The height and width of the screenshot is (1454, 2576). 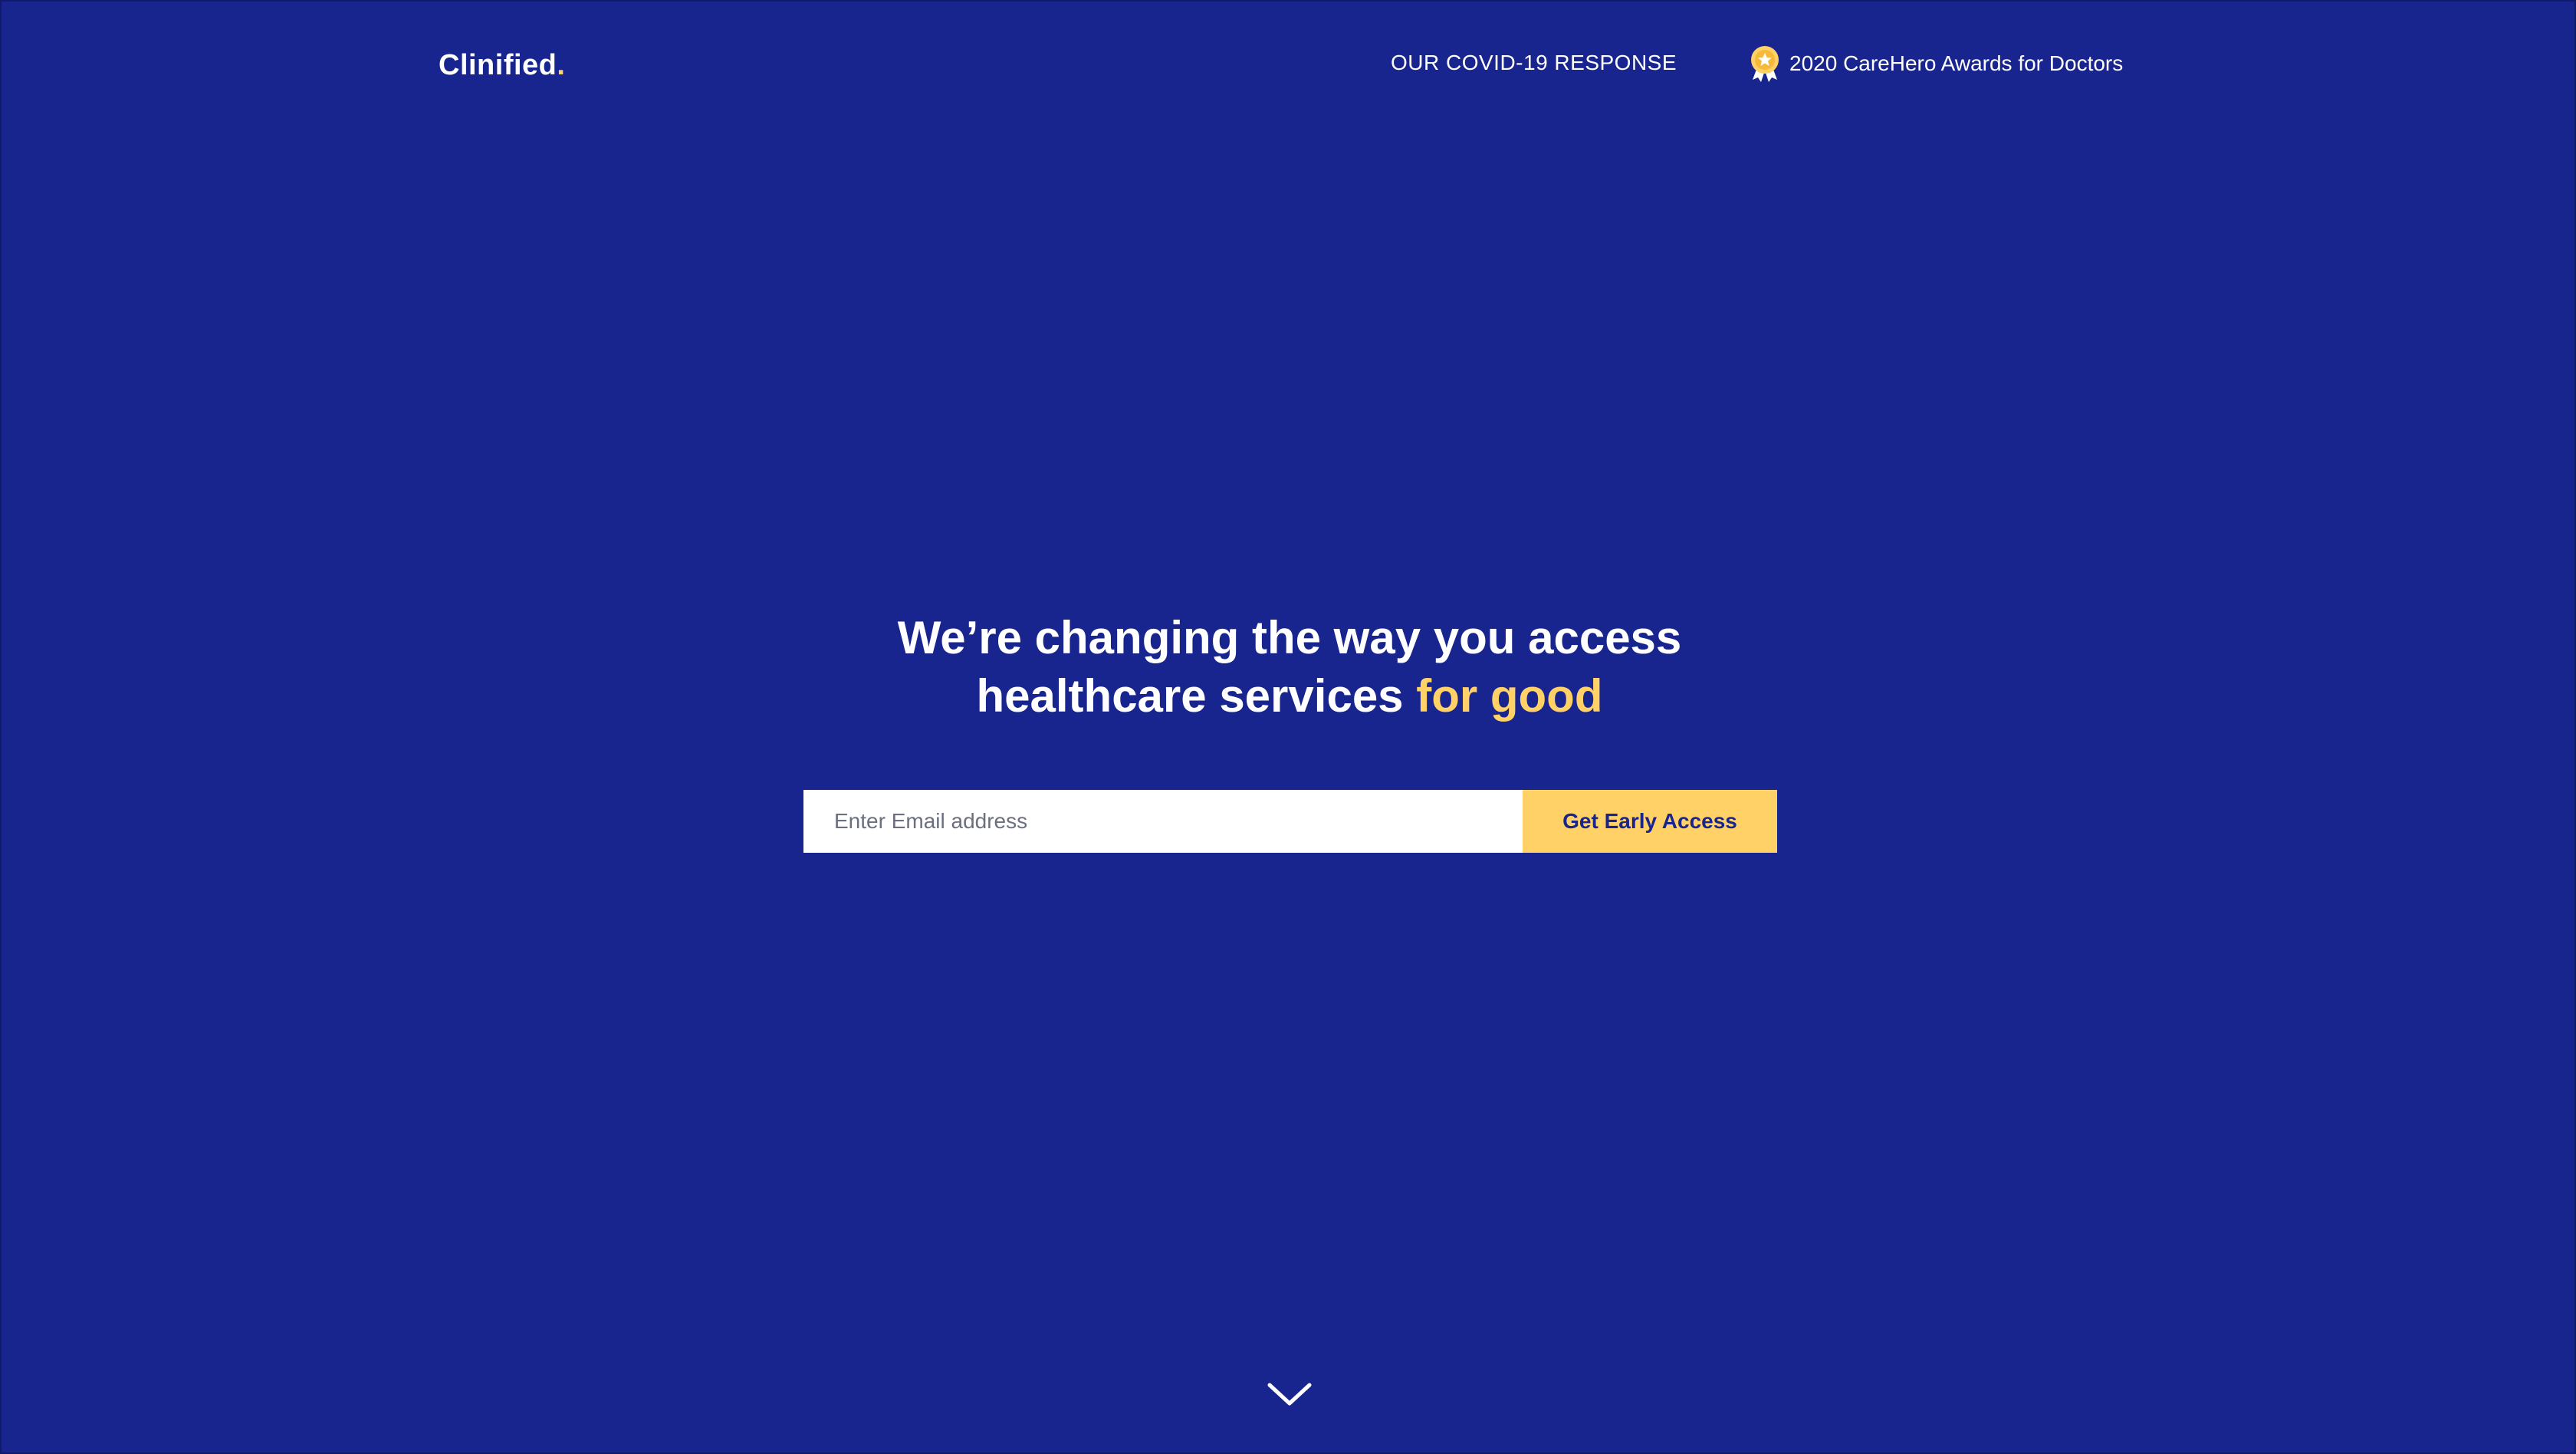 I want to click on chevron-down-icon, so click(x=1290, y=1394).